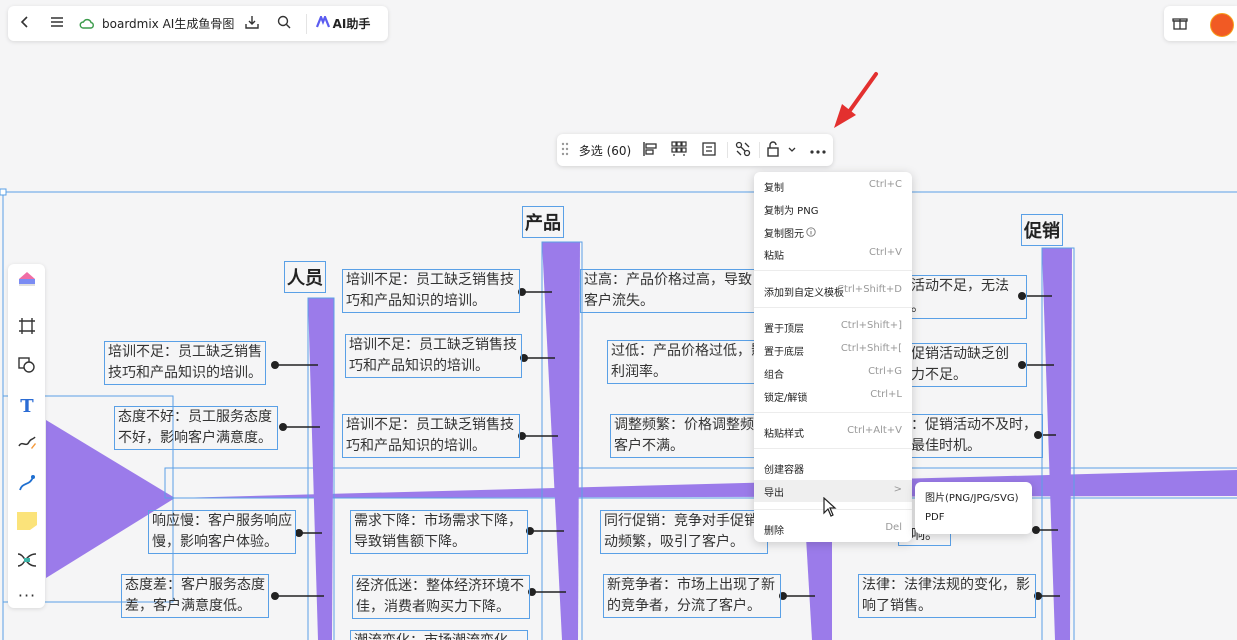 The width and height of the screenshot is (1237, 640). I want to click on menu-item-delete: 删除 Del, so click(833, 528).